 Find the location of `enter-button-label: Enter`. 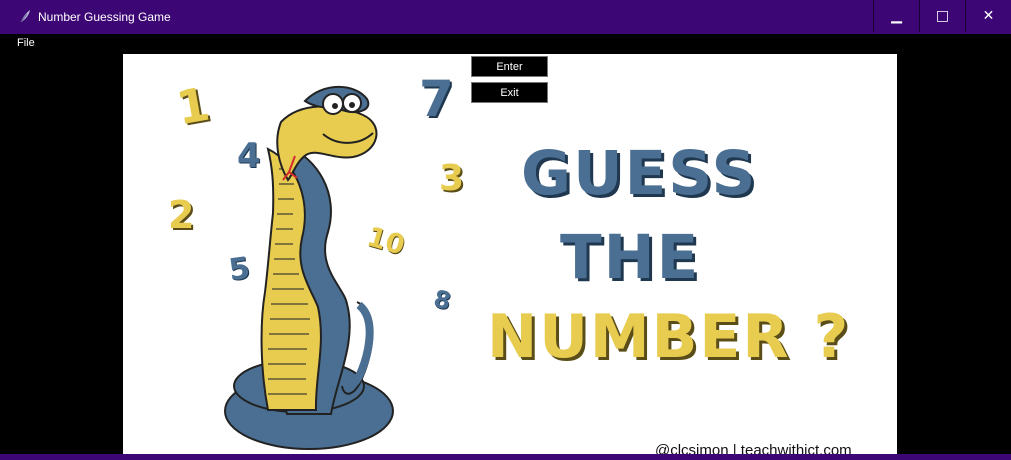

enter-button-label: Enter is located at coordinates (509, 66).